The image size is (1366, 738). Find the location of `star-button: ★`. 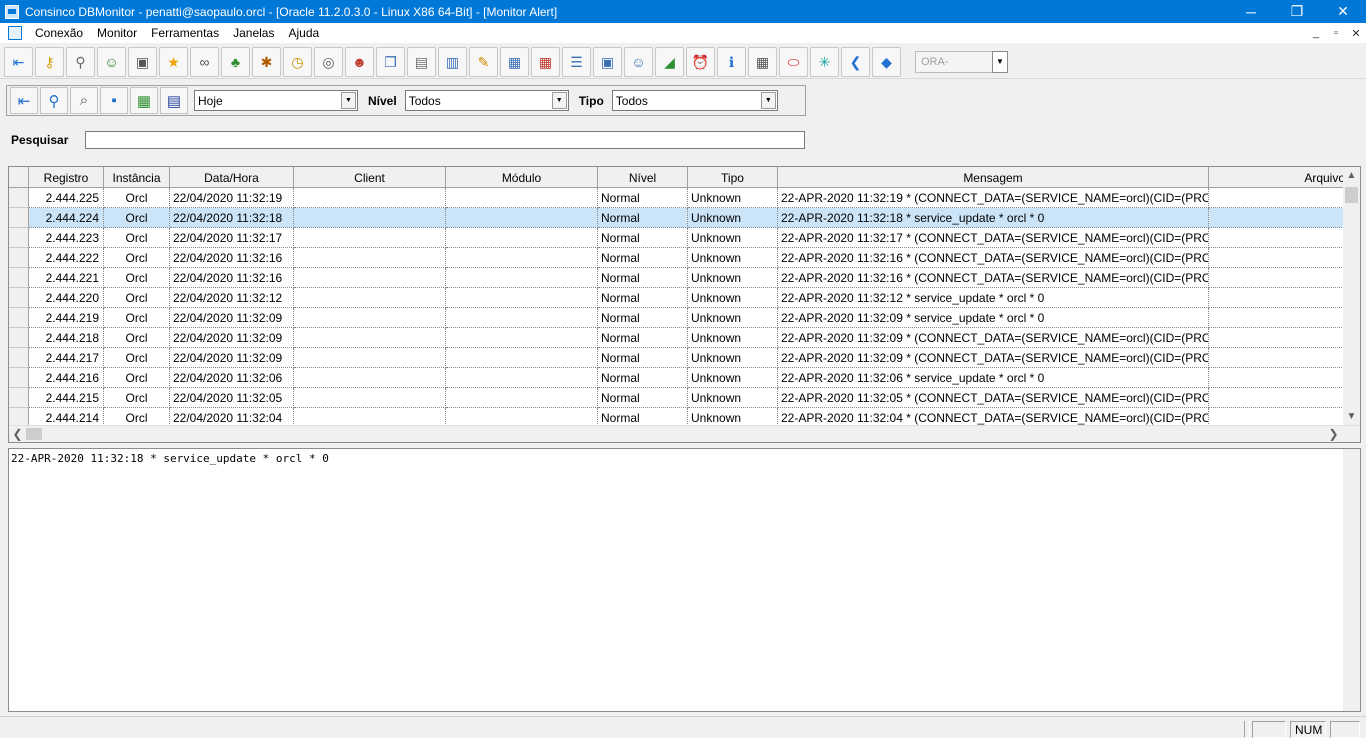

star-button: ★ is located at coordinates (173, 61).